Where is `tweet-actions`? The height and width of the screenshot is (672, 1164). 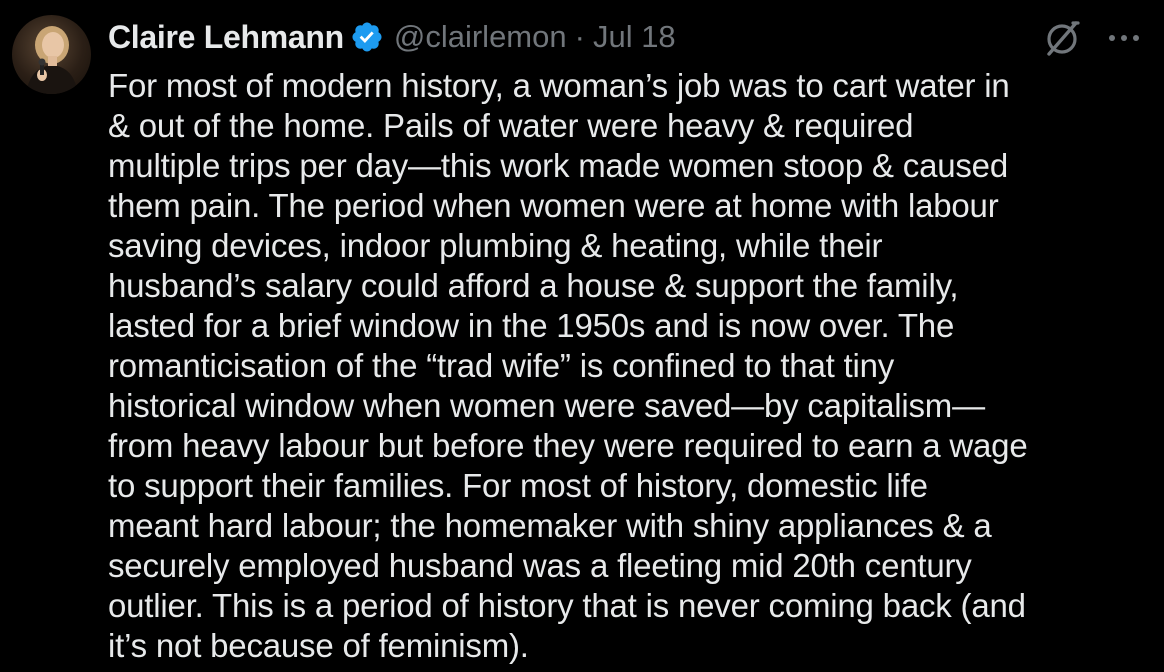
tweet-actions is located at coordinates (1093, 38).